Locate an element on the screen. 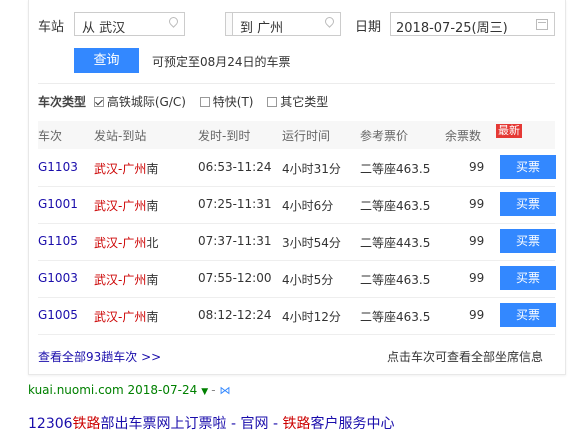  filter-highspeed: 高铁城际(G/C) is located at coordinates (141, 102).